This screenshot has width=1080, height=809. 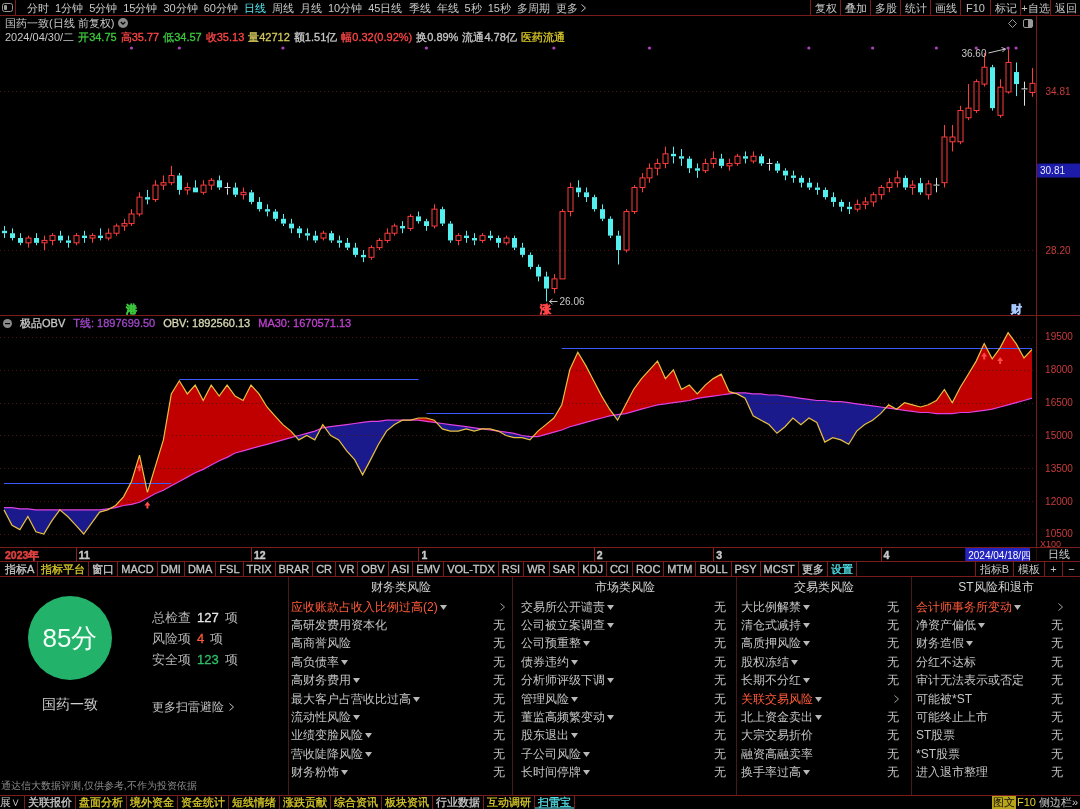 I want to click on period-tab: 多周期, so click(x=533, y=7).